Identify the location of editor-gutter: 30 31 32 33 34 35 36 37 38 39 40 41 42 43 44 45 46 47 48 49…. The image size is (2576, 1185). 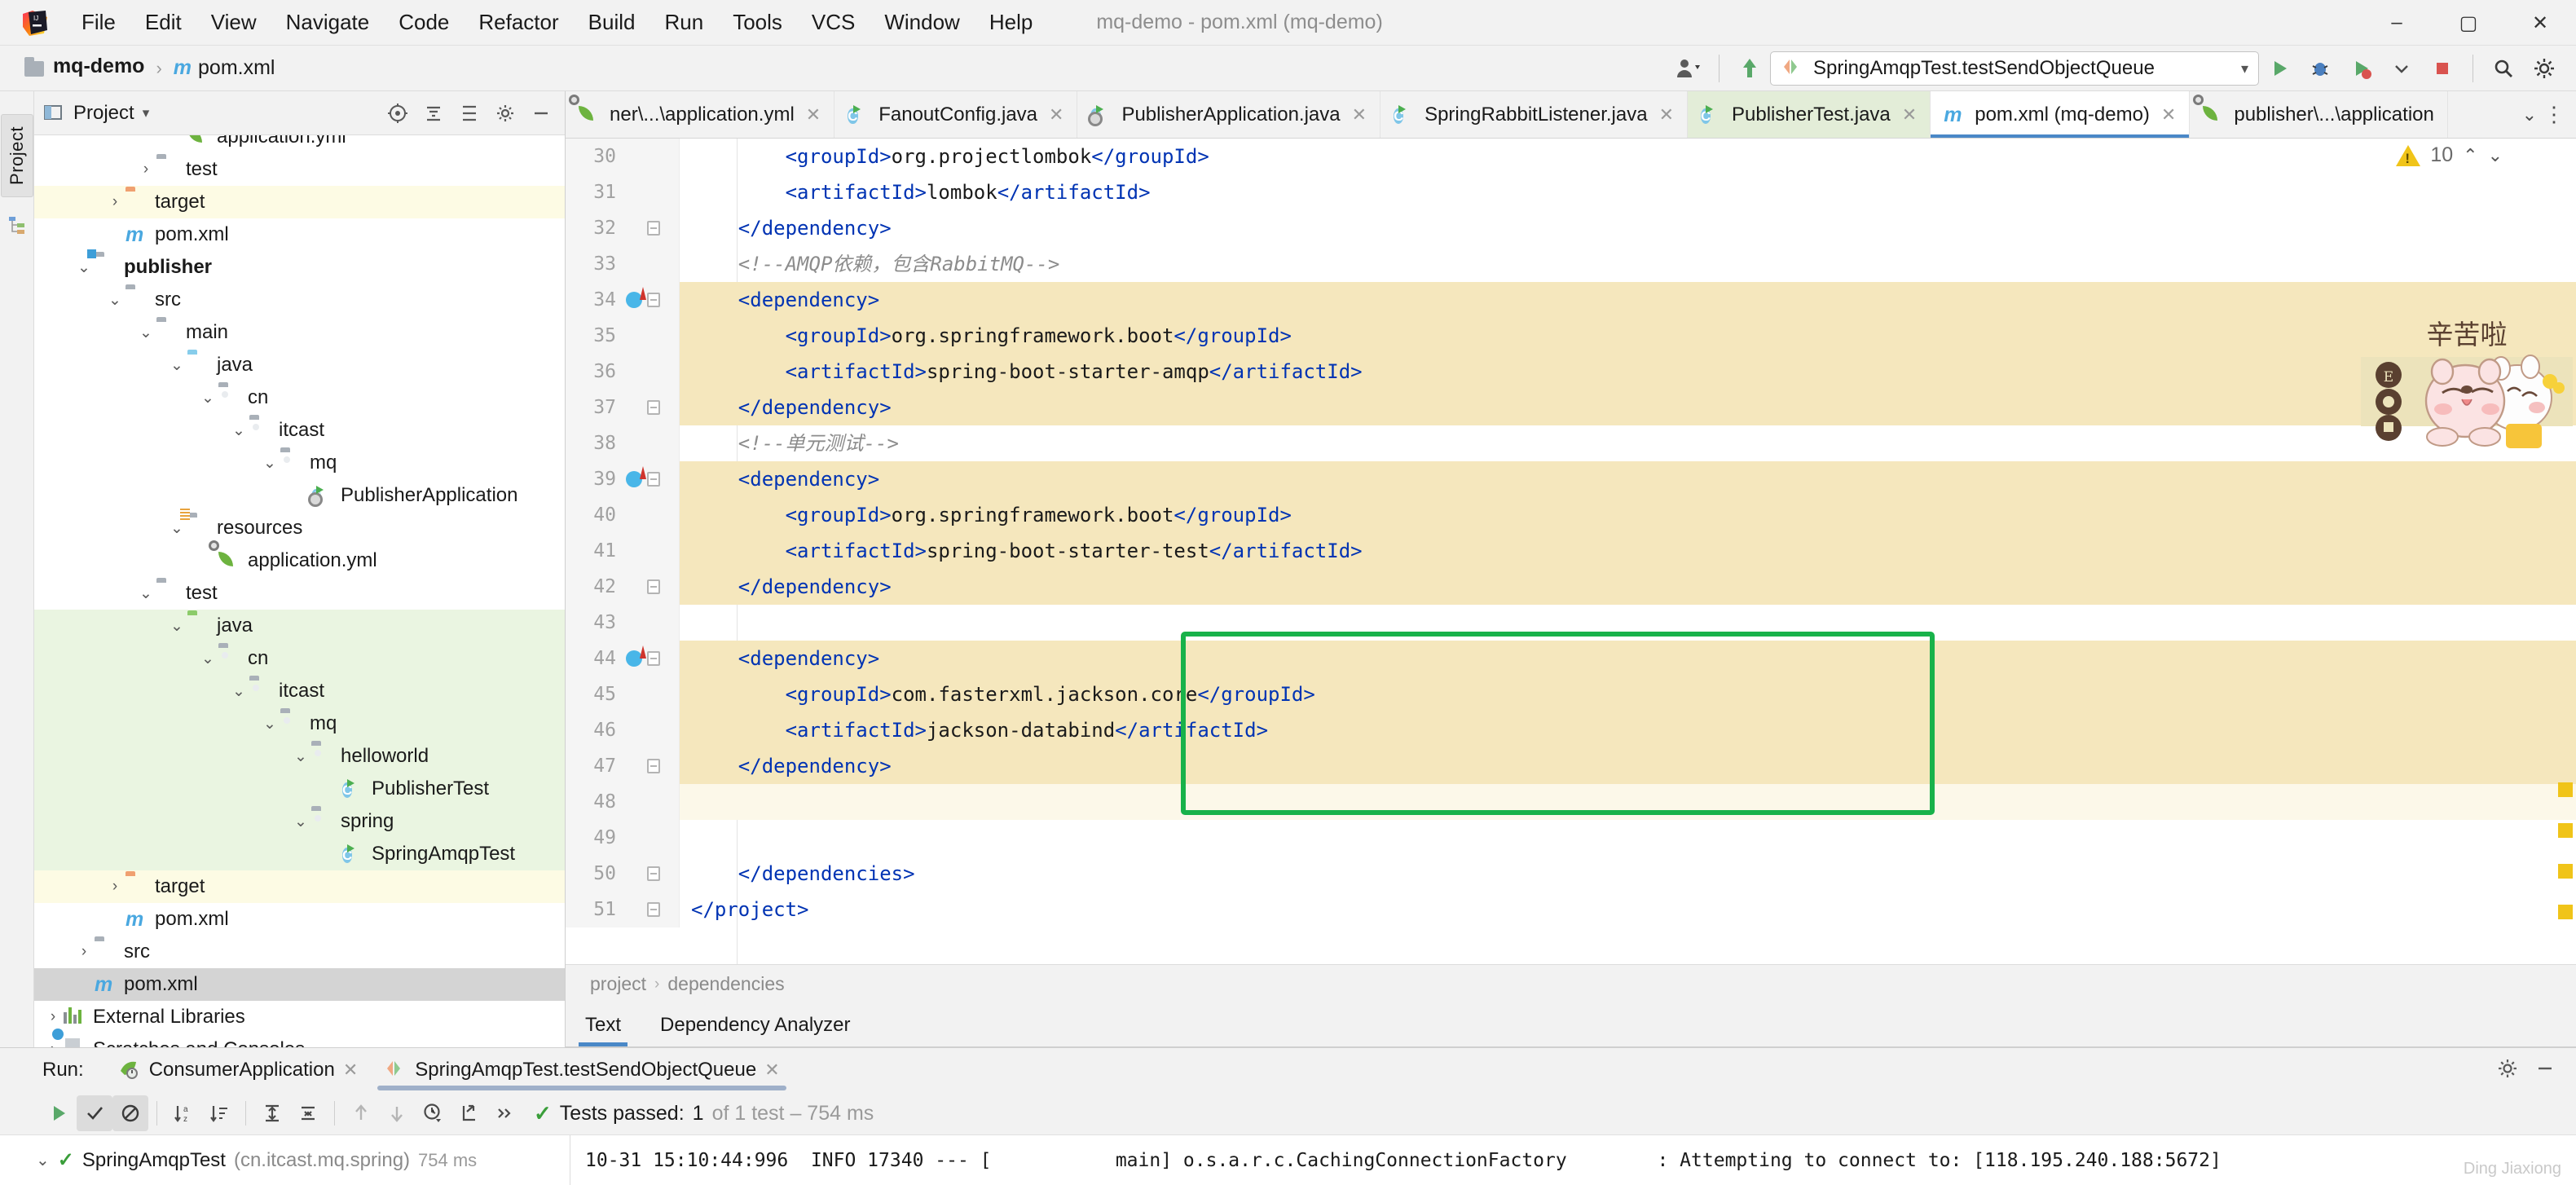
(623, 533).